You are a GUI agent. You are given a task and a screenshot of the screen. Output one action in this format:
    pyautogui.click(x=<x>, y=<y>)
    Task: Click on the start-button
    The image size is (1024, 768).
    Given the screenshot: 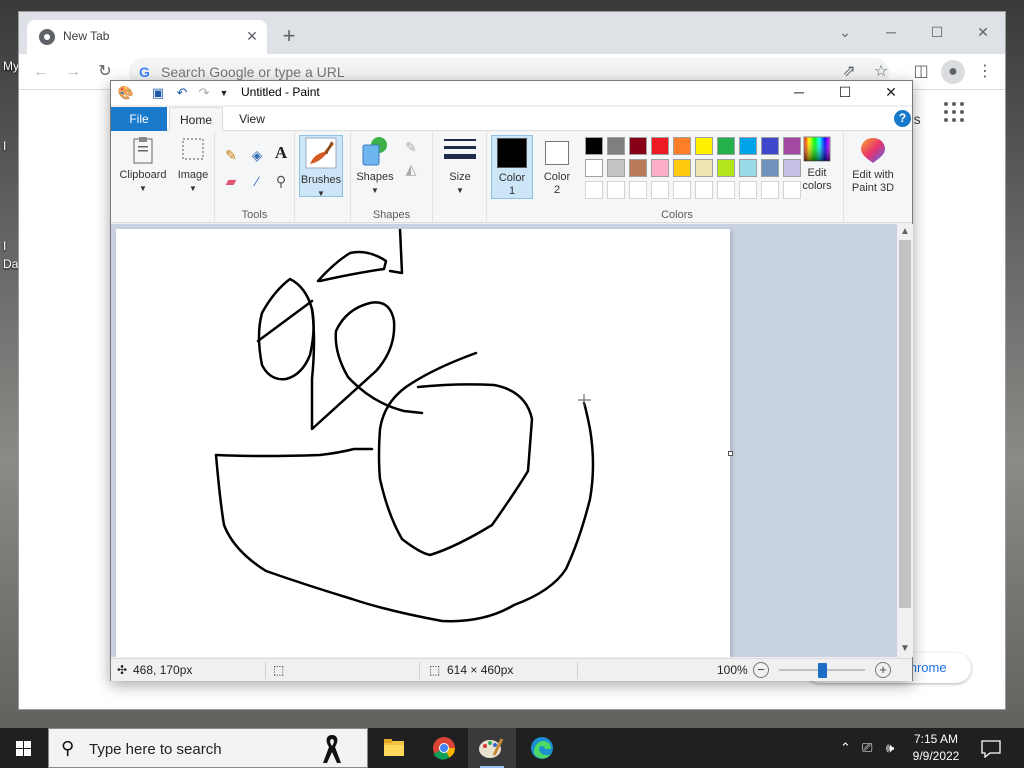 What is the action you would take?
    pyautogui.click(x=24, y=748)
    